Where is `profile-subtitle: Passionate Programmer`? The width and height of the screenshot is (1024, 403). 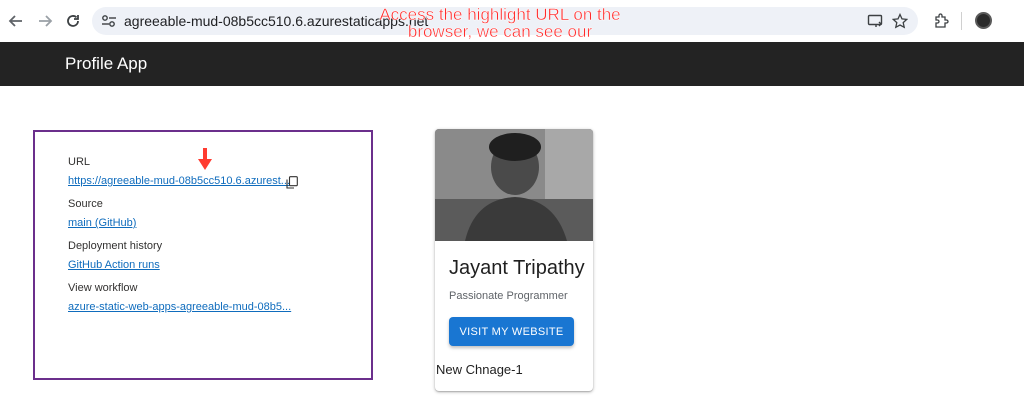 profile-subtitle: Passionate Programmer is located at coordinates (508, 296).